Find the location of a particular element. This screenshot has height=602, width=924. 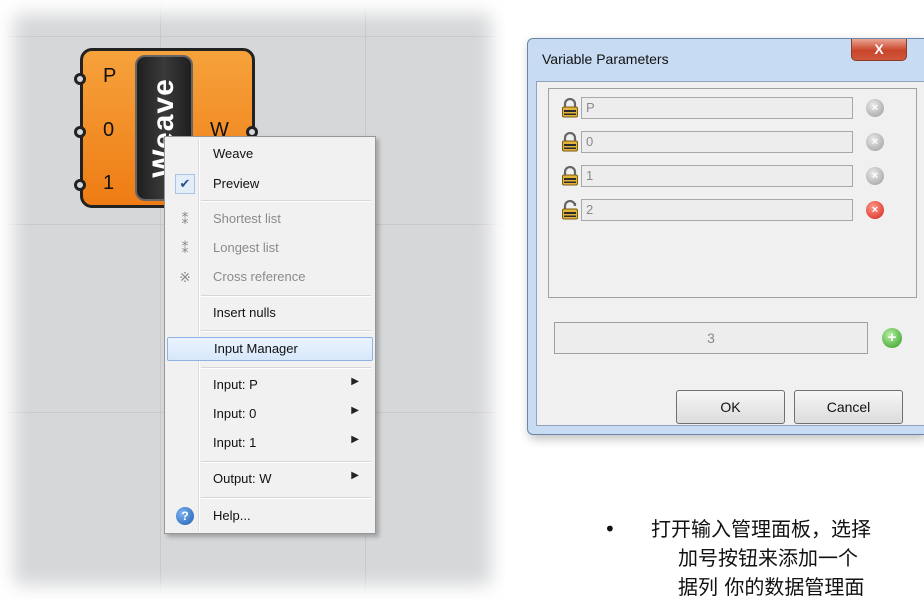

menu-item-shortest-list: ⁑ Shortest list is located at coordinates (270, 219).